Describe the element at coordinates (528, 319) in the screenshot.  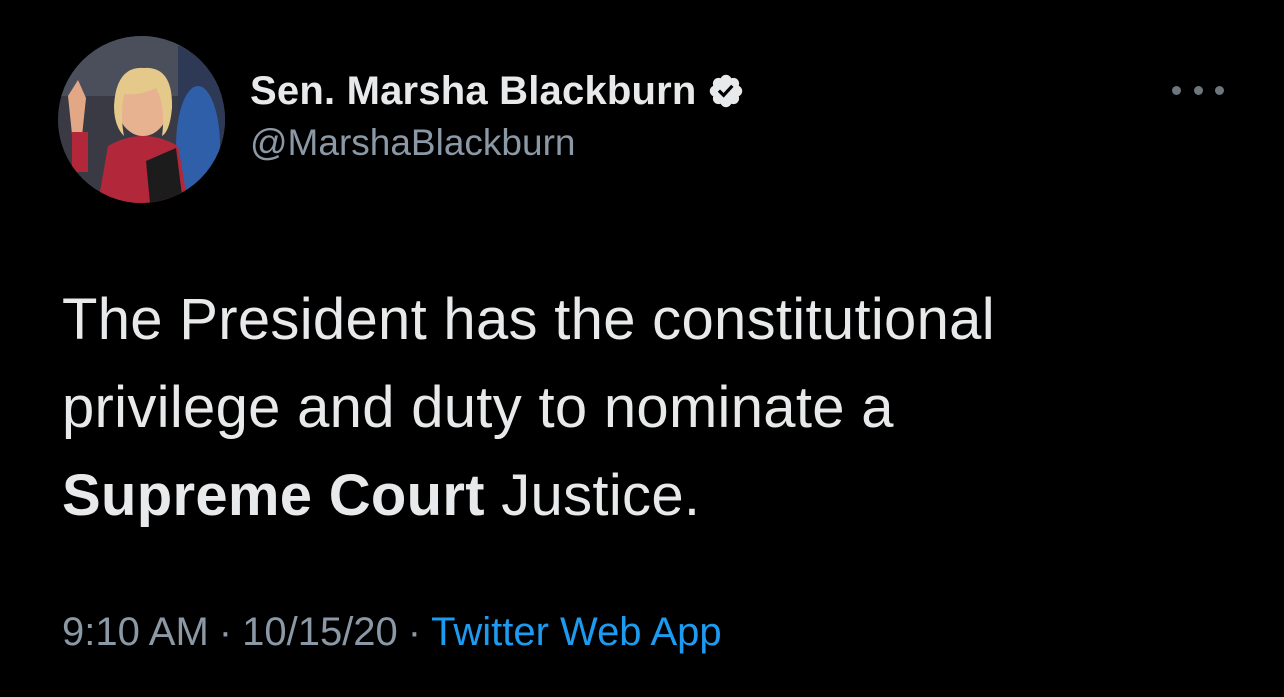
I see `tweet-text-line: The President has the constitutional` at that location.